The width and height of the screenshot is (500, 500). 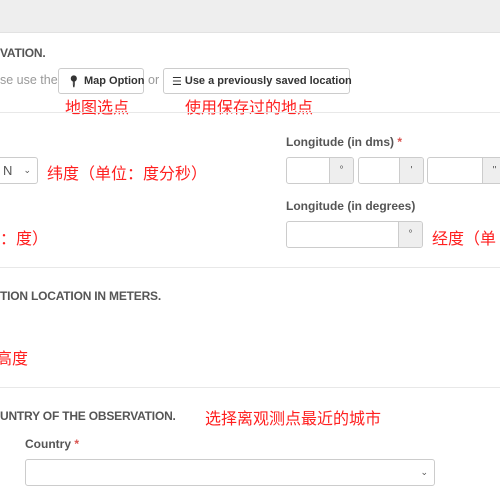 I want to click on location-section-heading: VATION., so click(x=23, y=53).